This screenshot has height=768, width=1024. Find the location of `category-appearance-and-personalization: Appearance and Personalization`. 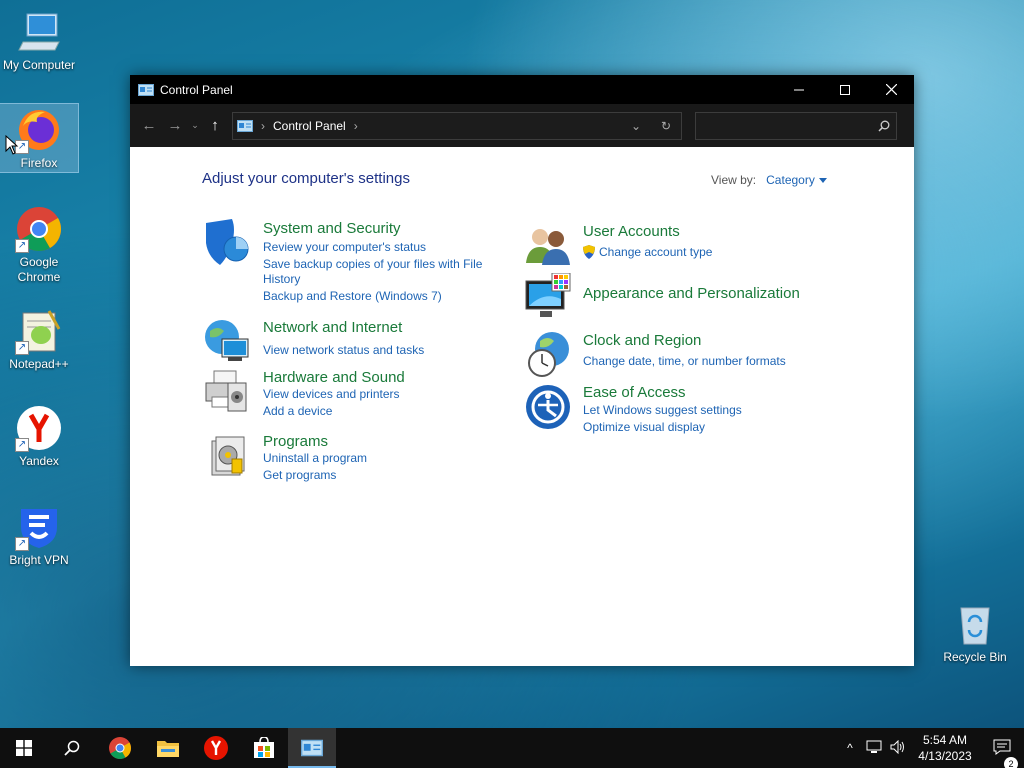

category-appearance-and-personalization: Appearance and Personalization is located at coordinates (684, 296).